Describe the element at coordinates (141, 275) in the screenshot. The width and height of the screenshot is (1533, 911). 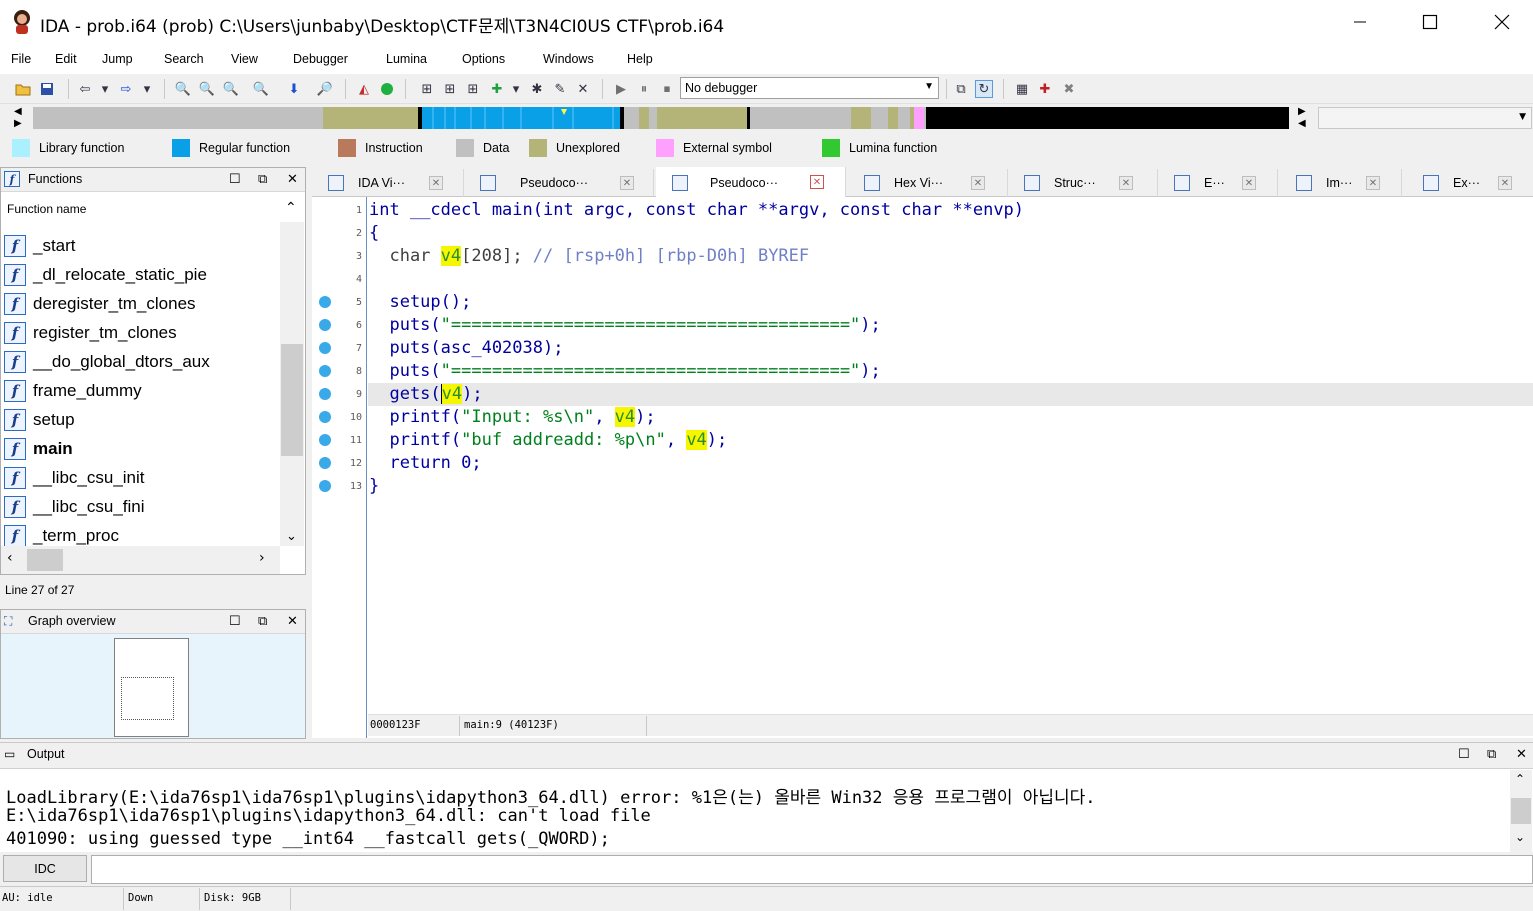
I see `function-item: f _dl_relocate_static_pie` at that location.